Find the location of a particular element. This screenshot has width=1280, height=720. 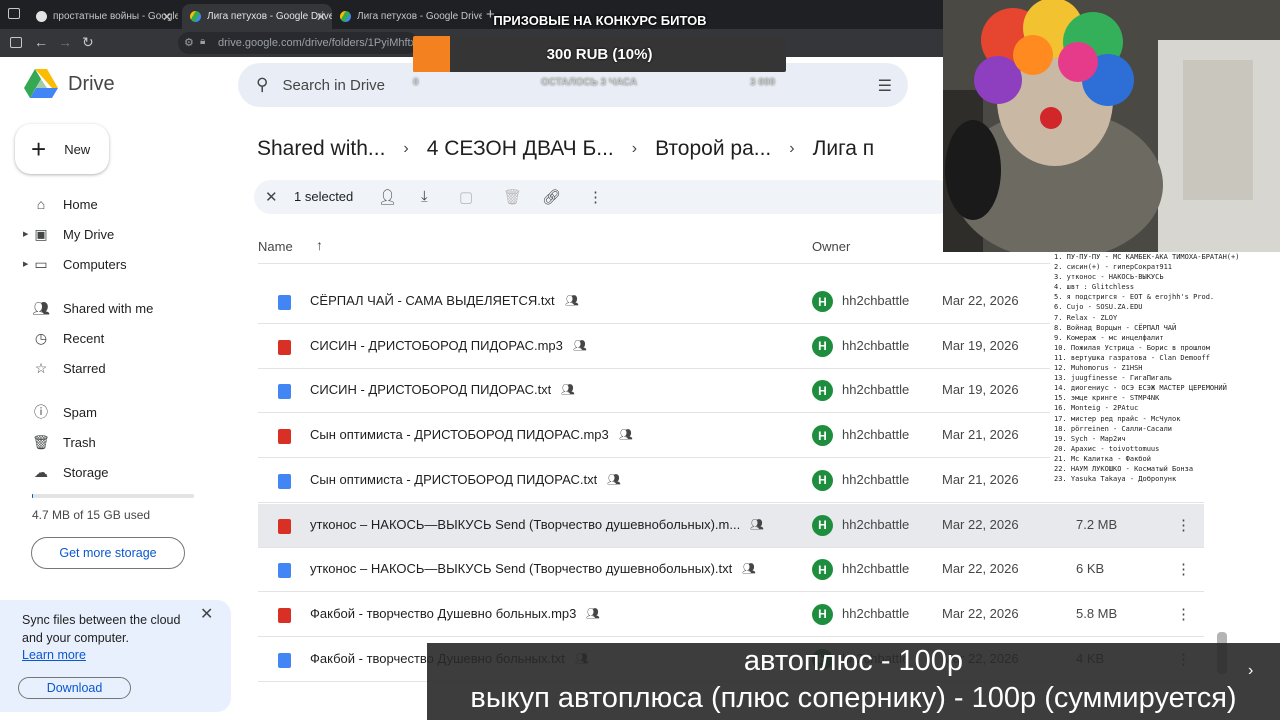

participant-entry: 19. Sych - Мар2ич is located at coordinates (1090, 438).